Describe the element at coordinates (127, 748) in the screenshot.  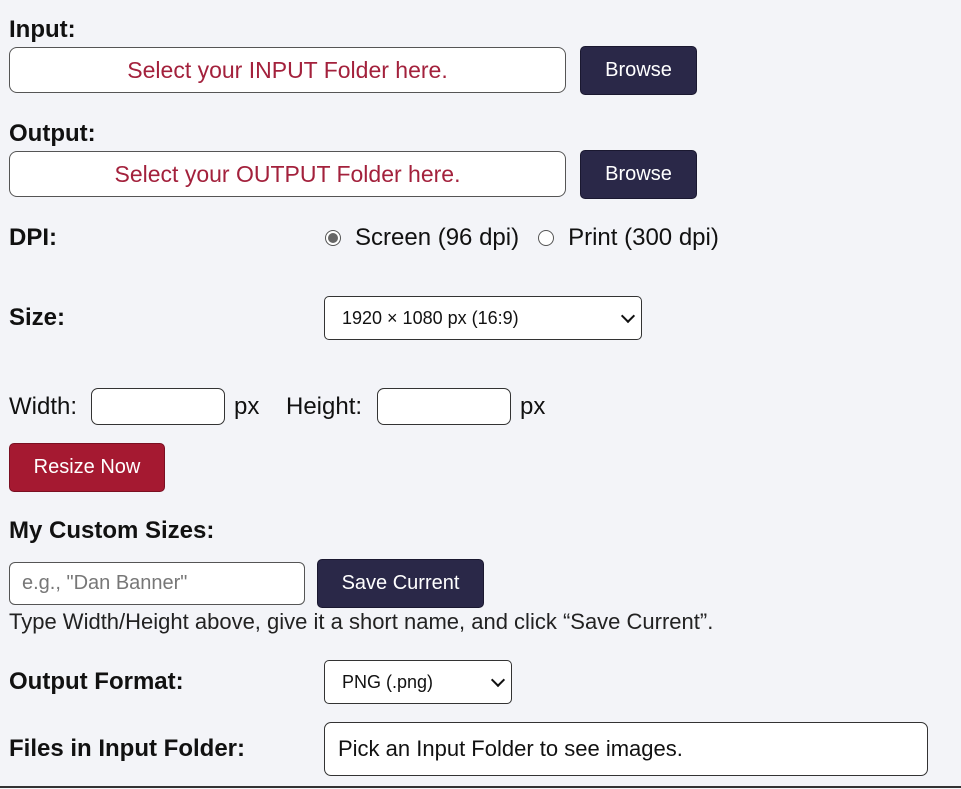
I see `files-label: Files in Input Folder:` at that location.